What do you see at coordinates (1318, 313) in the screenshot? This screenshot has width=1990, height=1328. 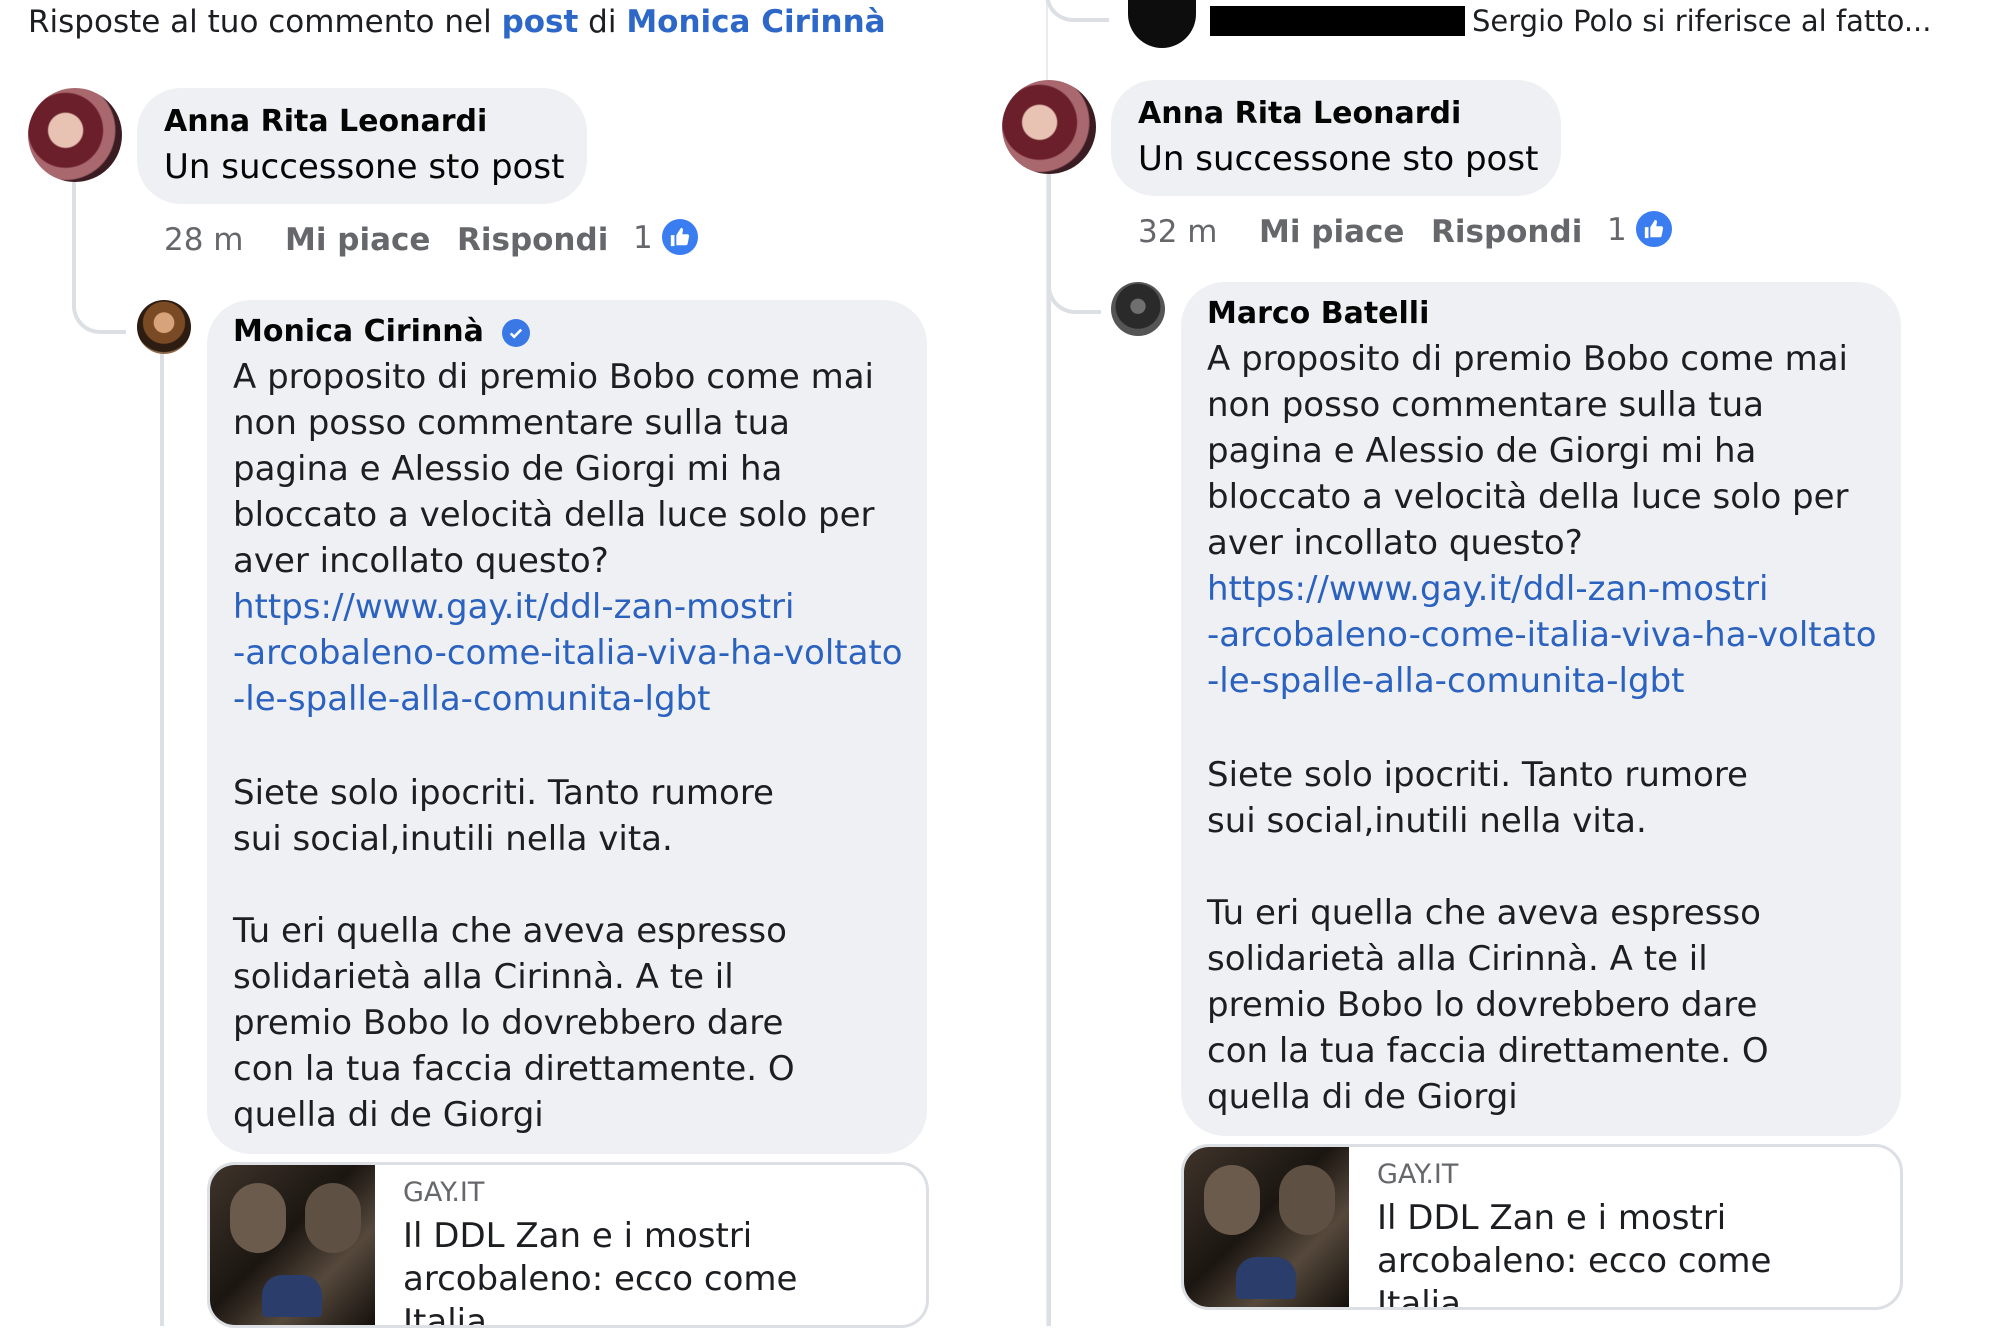 I see `reply-author: Marco Batelli` at bounding box center [1318, 313].